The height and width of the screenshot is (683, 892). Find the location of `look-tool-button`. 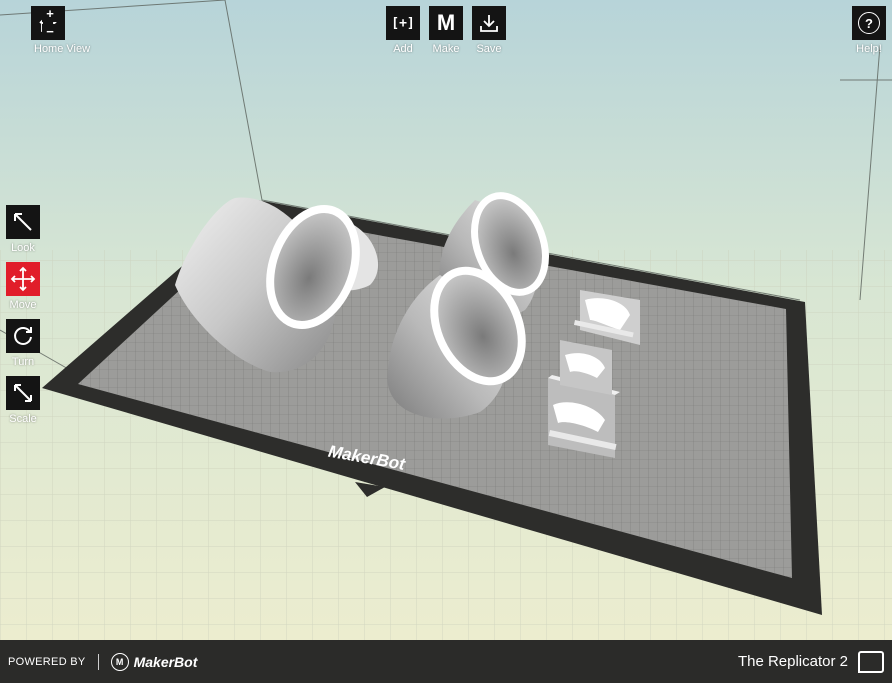

look-tool-button is located at coordinates (23, 222).